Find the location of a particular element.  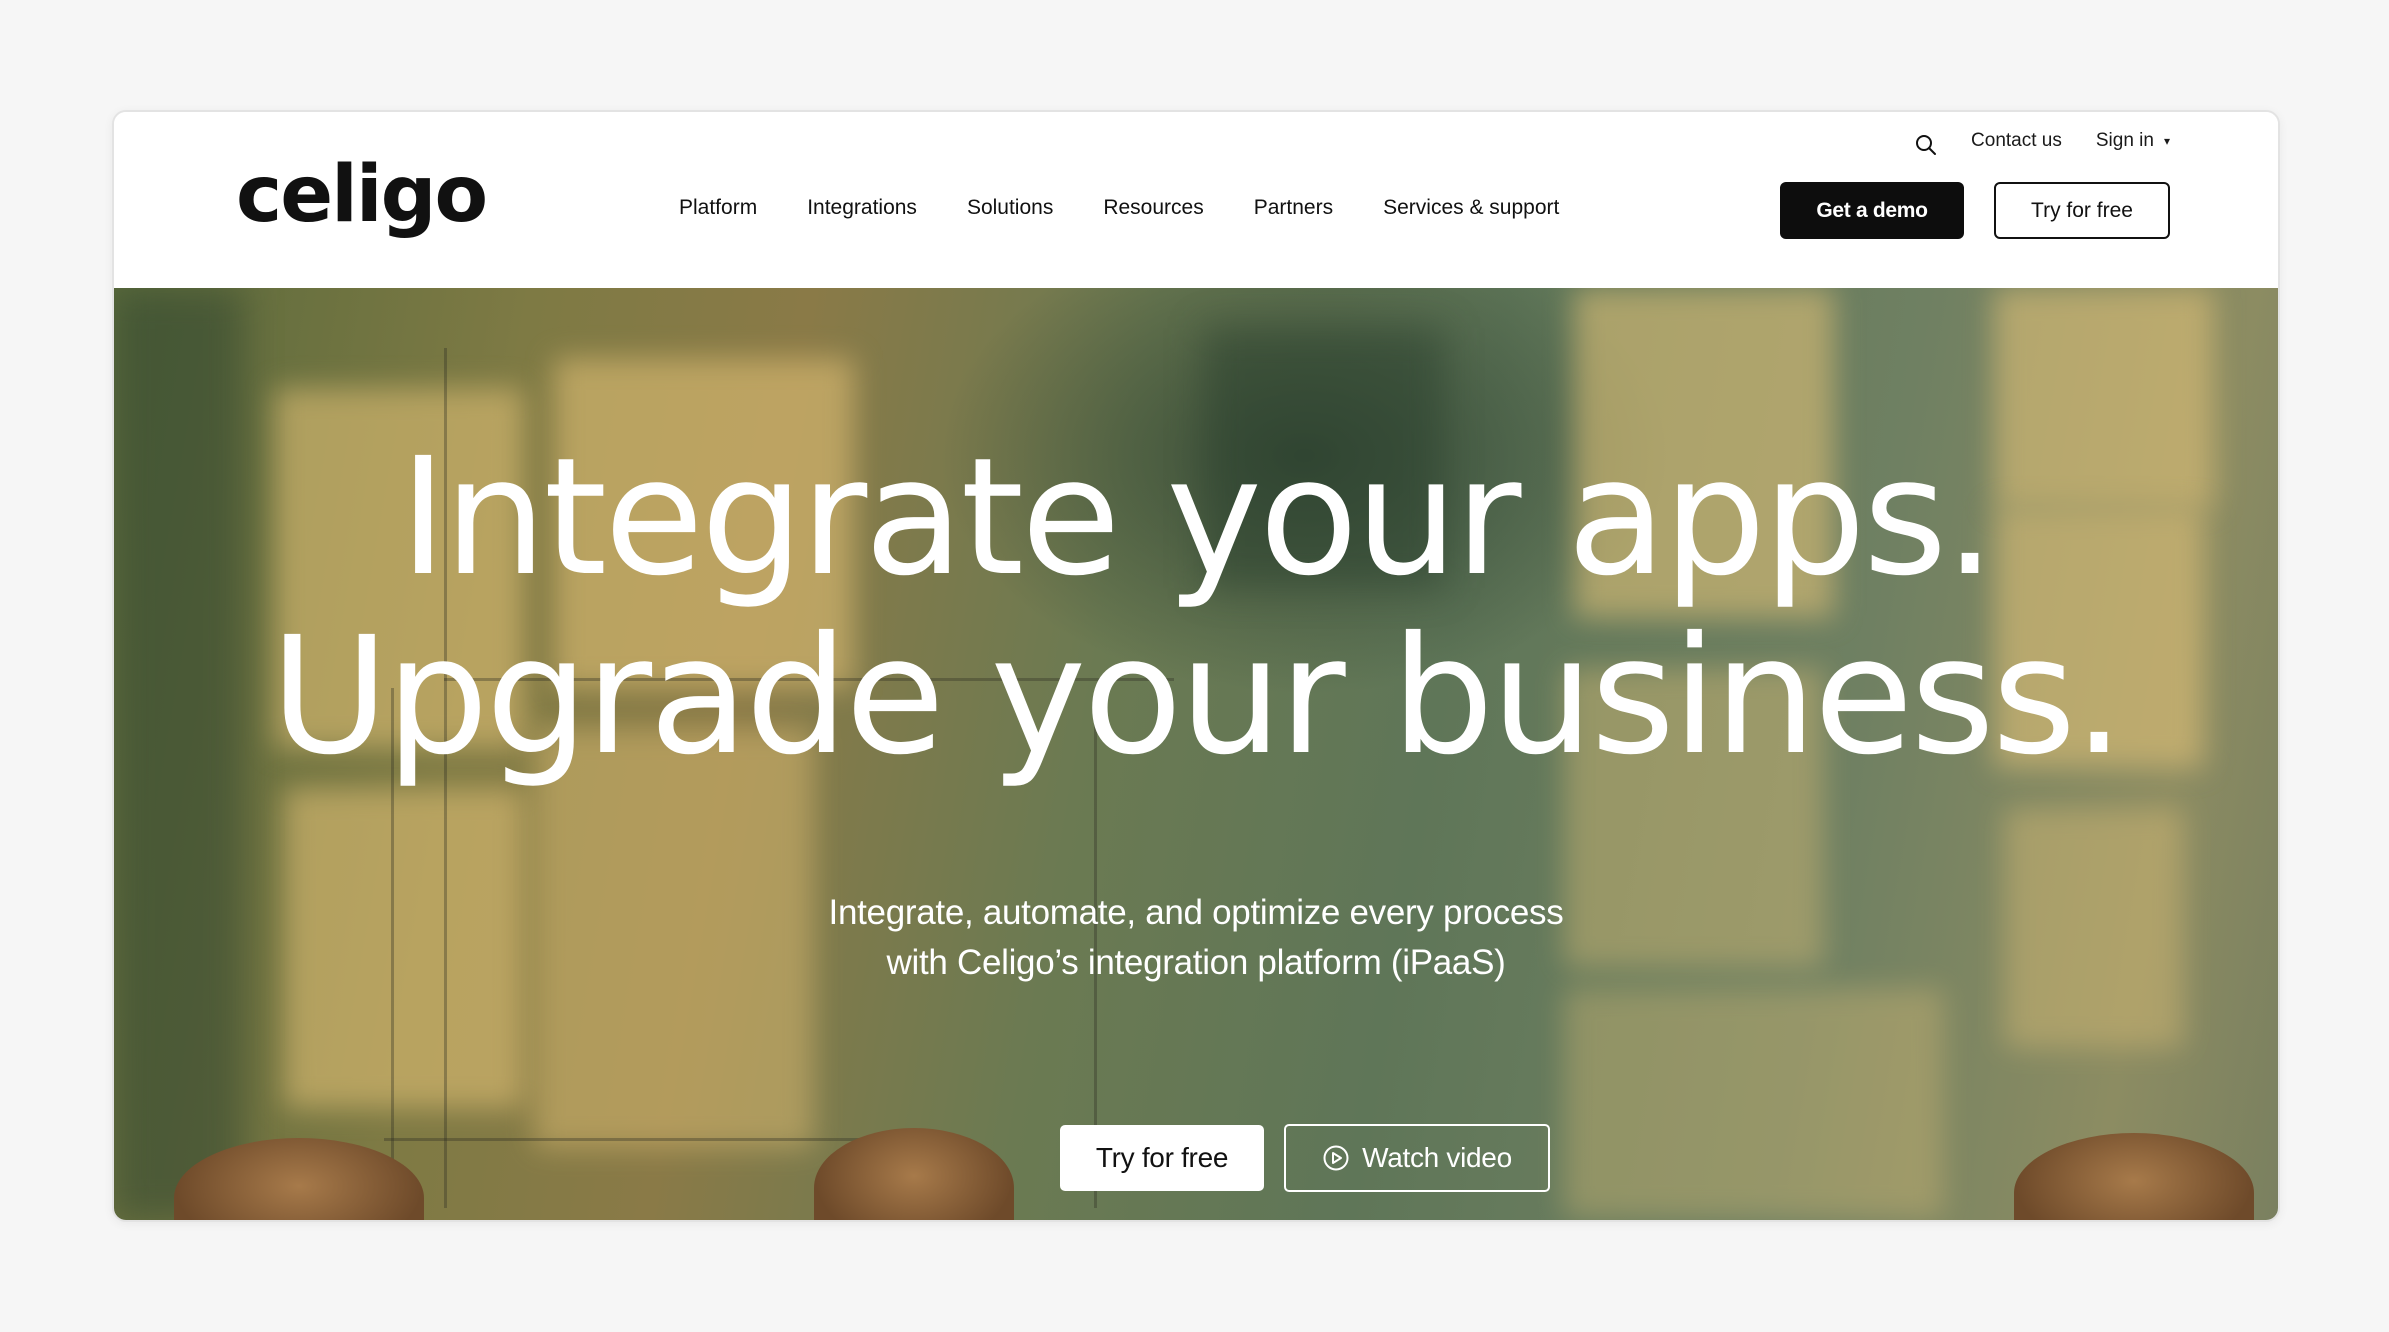

sign-in-label: Sign in is located at coordinates (2124, 140).